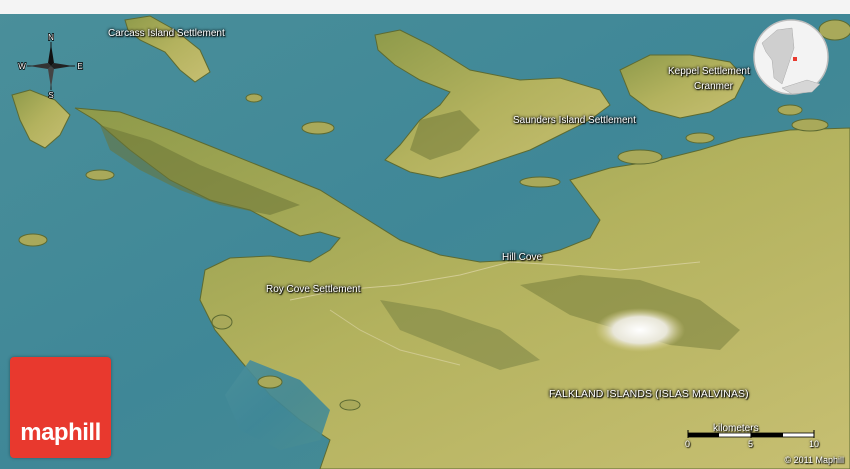 This screenshot has width=850, height=469. What do you see at coordinates (713, 86) in the screenshot?
I see `label-cranmer: Cranmer` at bounding box center [713, 86].